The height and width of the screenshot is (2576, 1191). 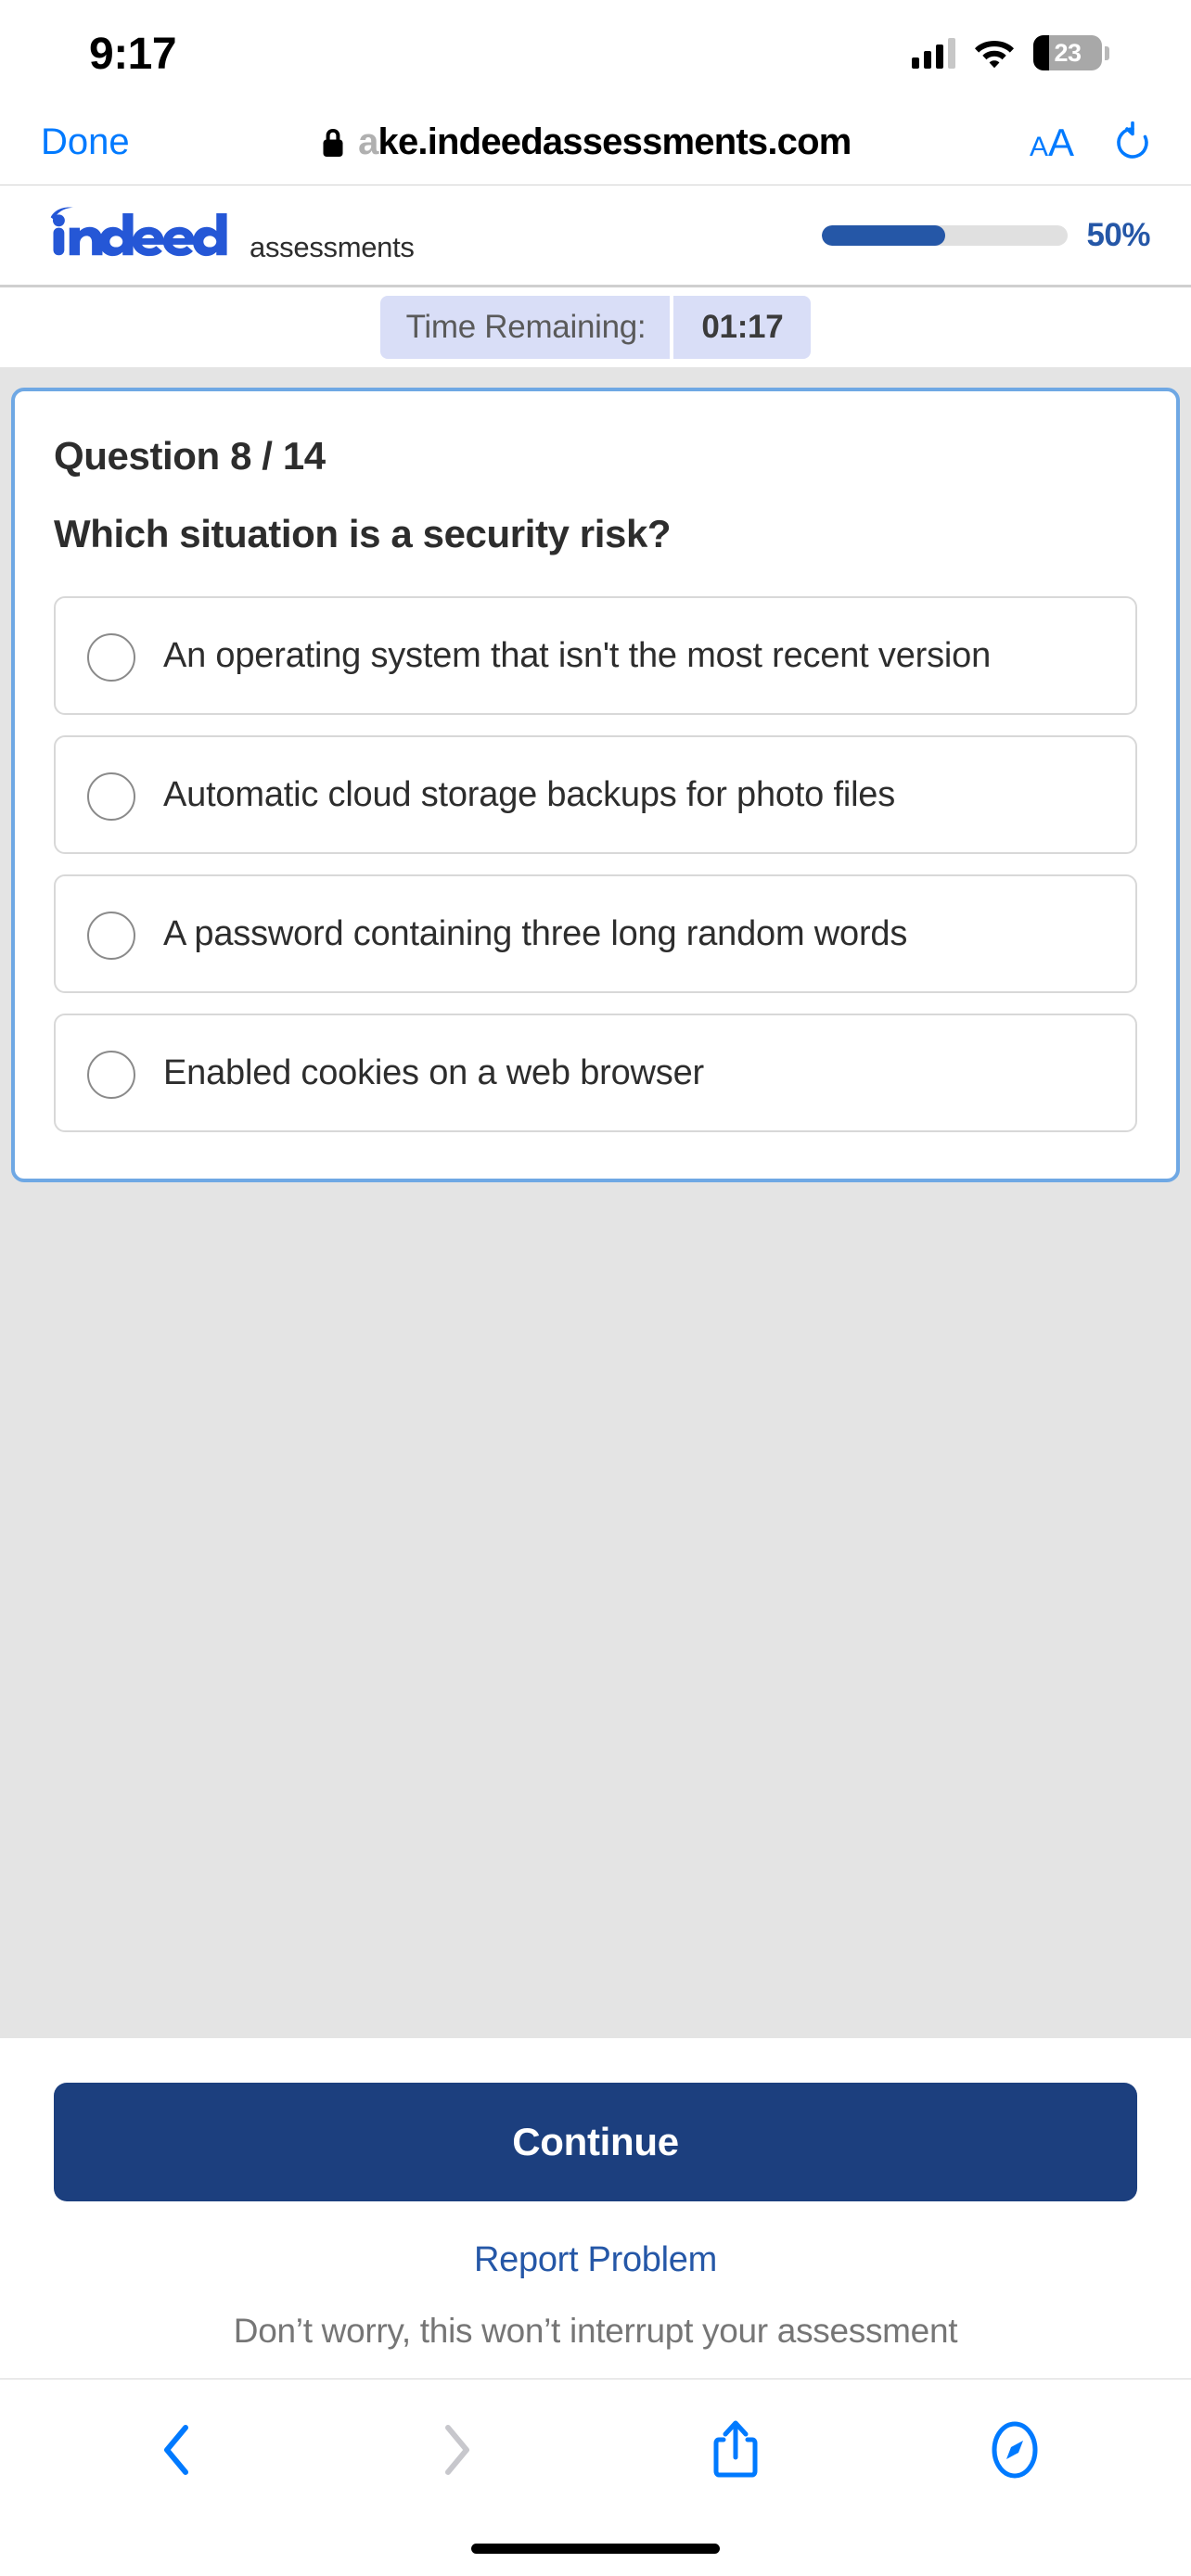 I want to click on safari-compass-icon, so click(x=1014, y=2450).